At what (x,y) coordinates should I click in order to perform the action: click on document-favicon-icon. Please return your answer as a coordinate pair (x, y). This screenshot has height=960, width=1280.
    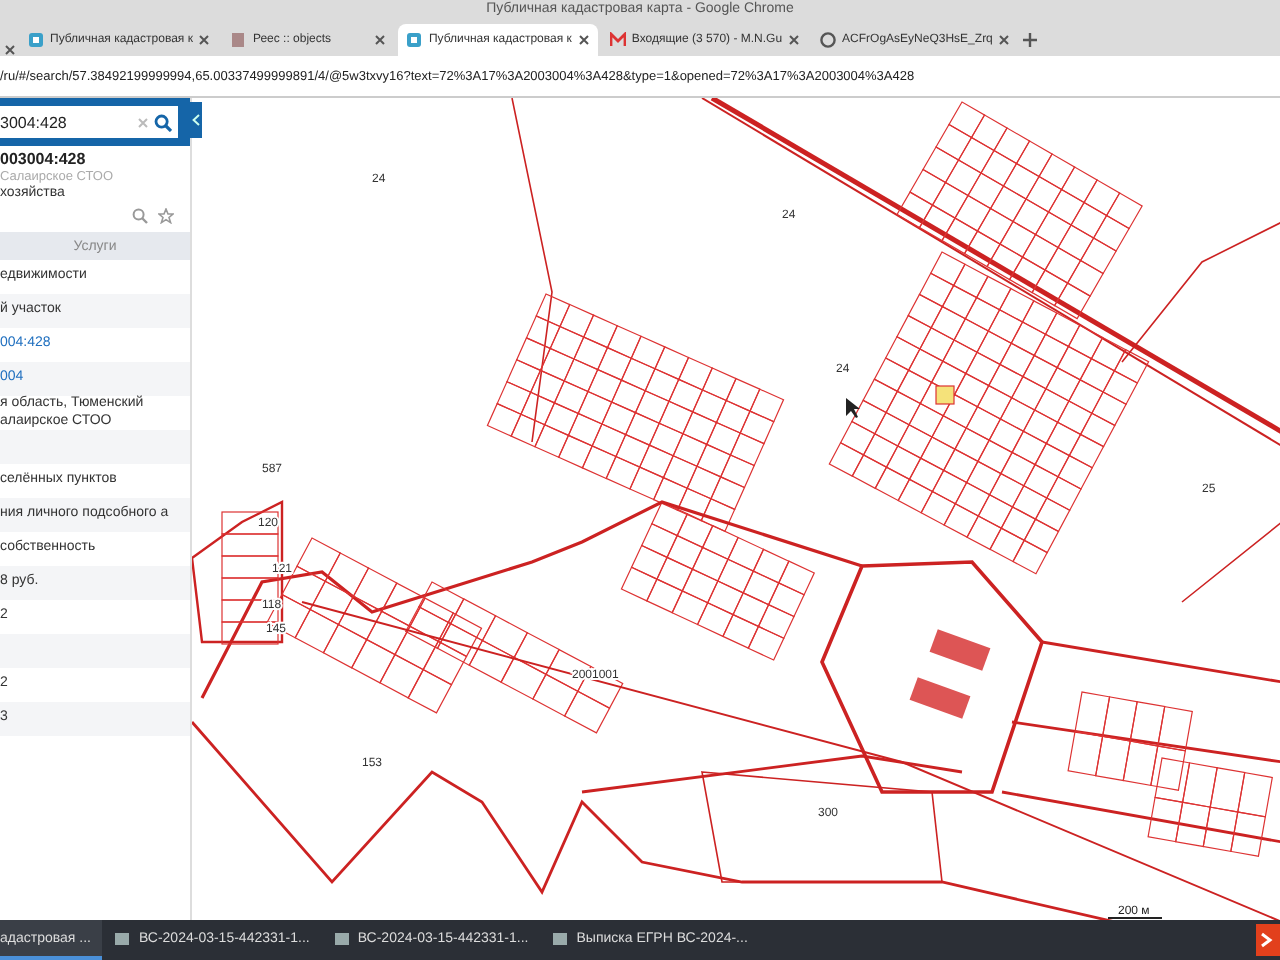
    Looking at the image, I should click on (238, 40).